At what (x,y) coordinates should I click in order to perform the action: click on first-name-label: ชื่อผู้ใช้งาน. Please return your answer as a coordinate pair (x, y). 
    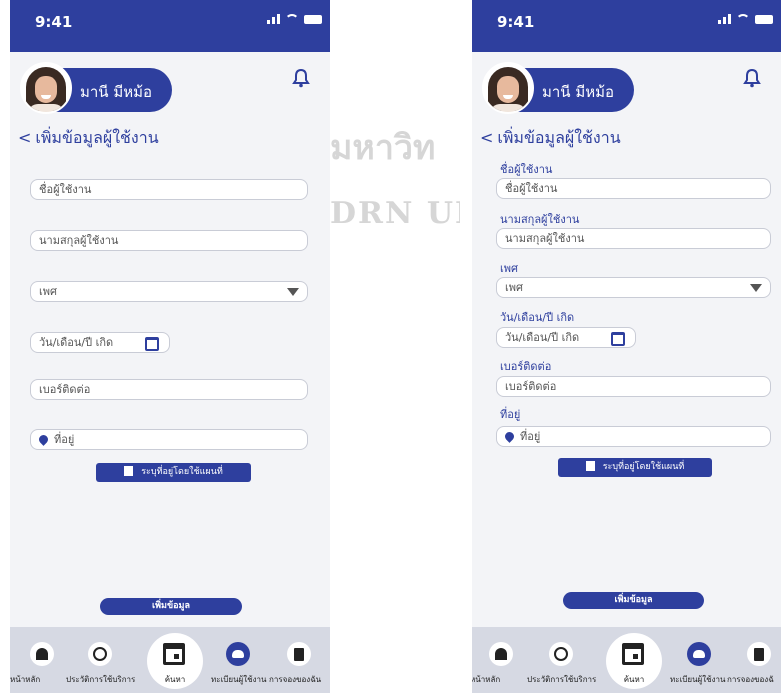
    Looking at the image, I should click on (526, 169).